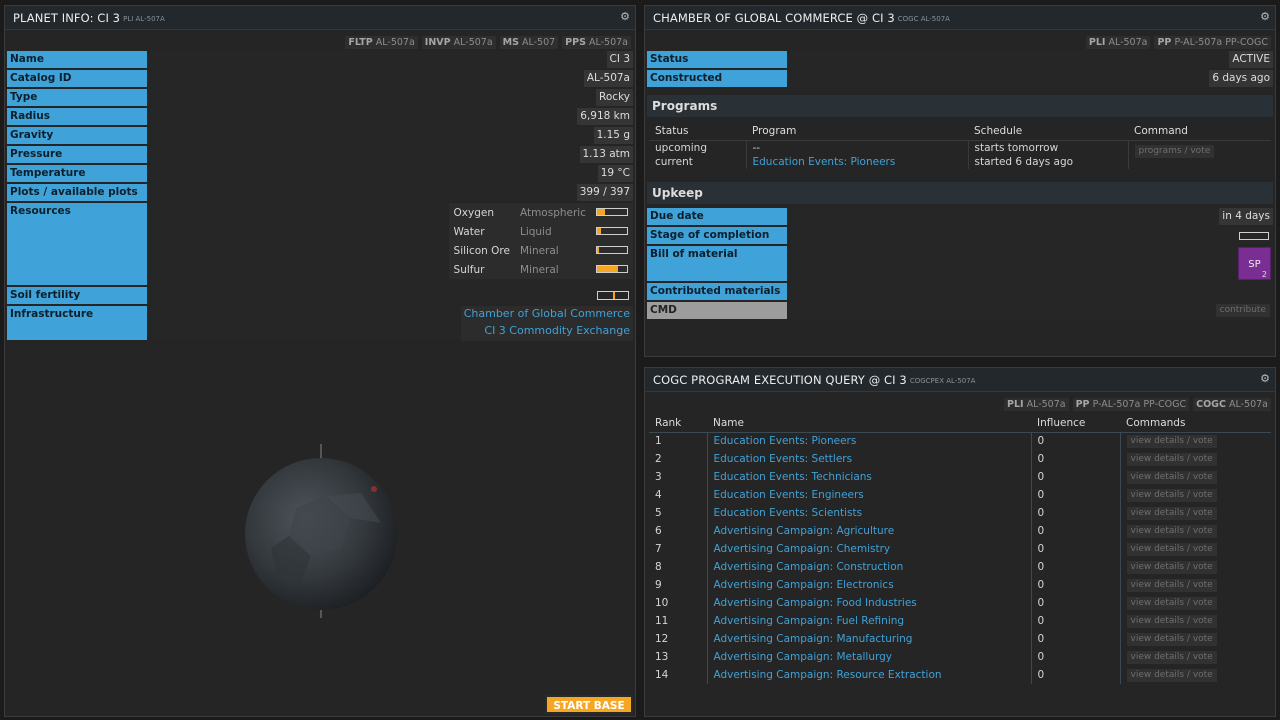 The width and height of the screenshot is (1280, 720). Describe the element at coordinates (717, 310) in the screenshot. I see `cmd-label: CMD` at that location.